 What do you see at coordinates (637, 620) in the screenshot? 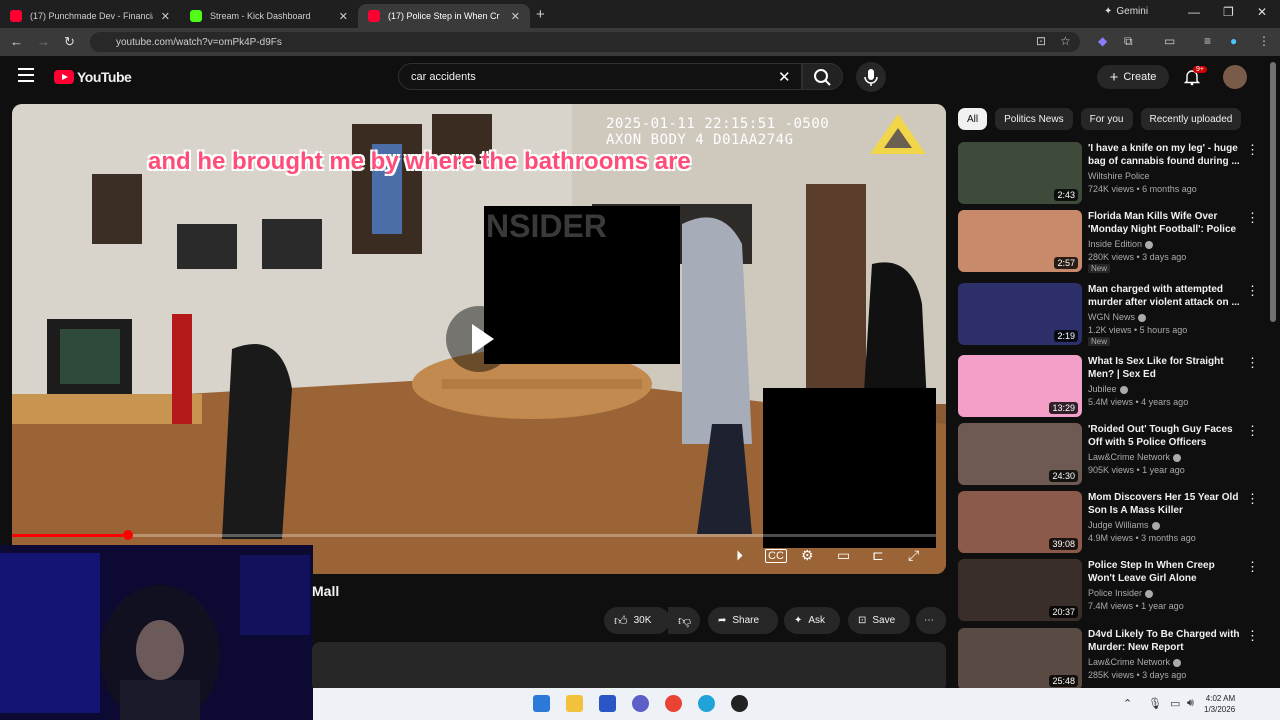
I see `like-button: 👍︎ 30K` at bounding box center [637, 620].